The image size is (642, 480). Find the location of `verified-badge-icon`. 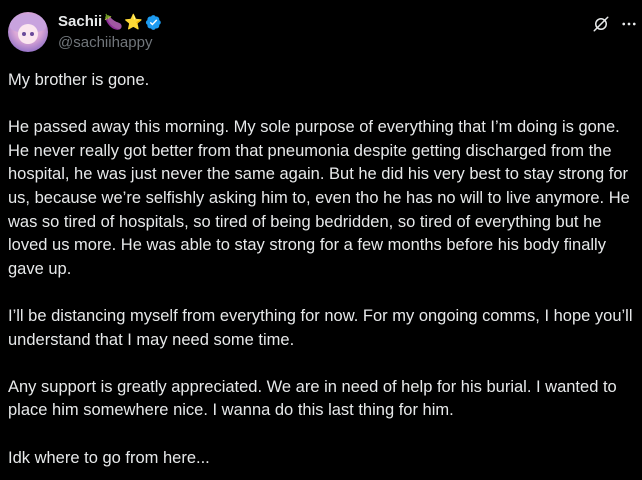

verified-badge-icon is located at coordinates (153, 22).